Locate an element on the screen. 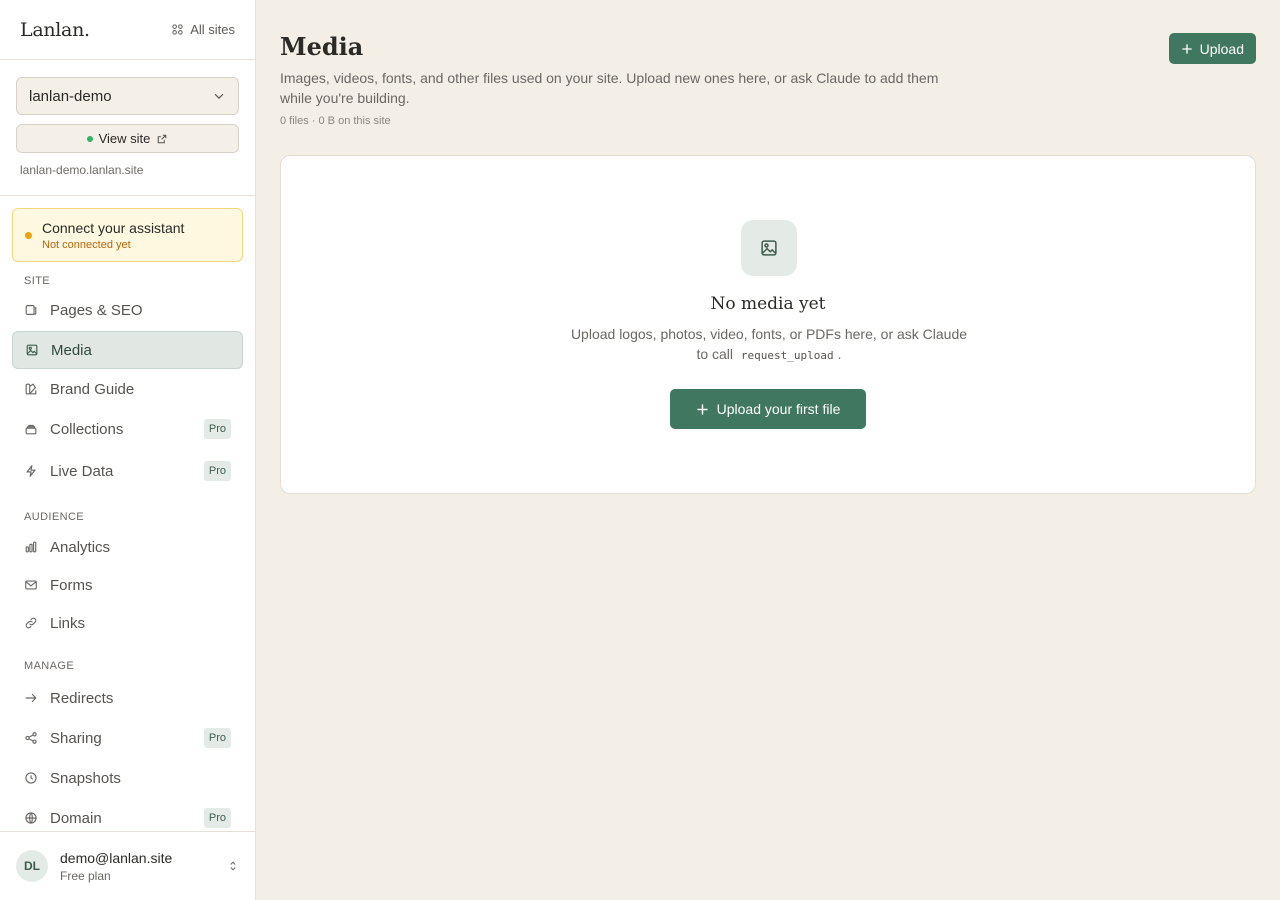 The height and width of the screenshot is (900, 1280). sidebar-item-media: Media is located at coordinates (127, 350).